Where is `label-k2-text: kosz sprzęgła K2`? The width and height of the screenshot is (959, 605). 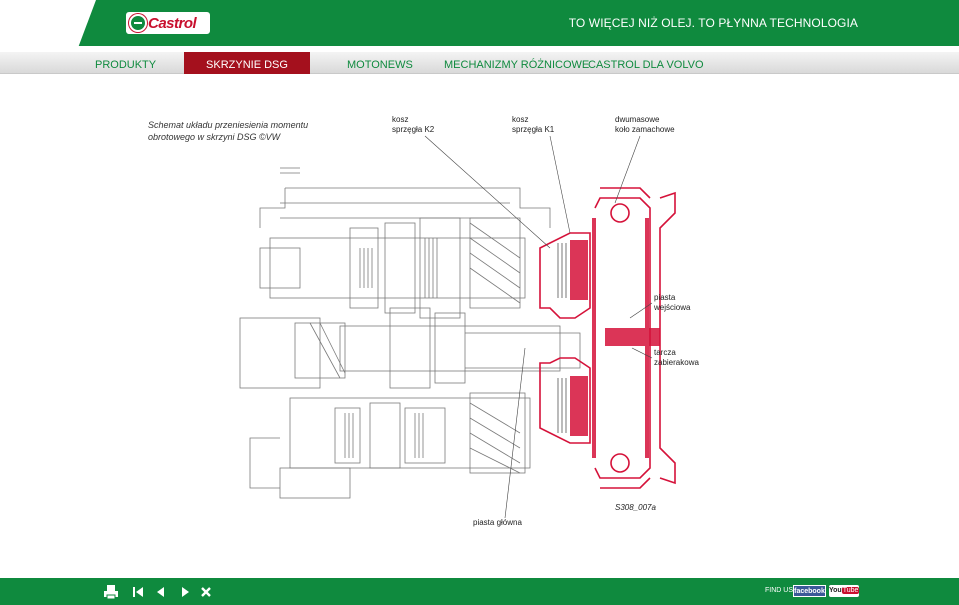
label-k2-text: kosz sprzęgła K2 is located at coordinates (413, 124).